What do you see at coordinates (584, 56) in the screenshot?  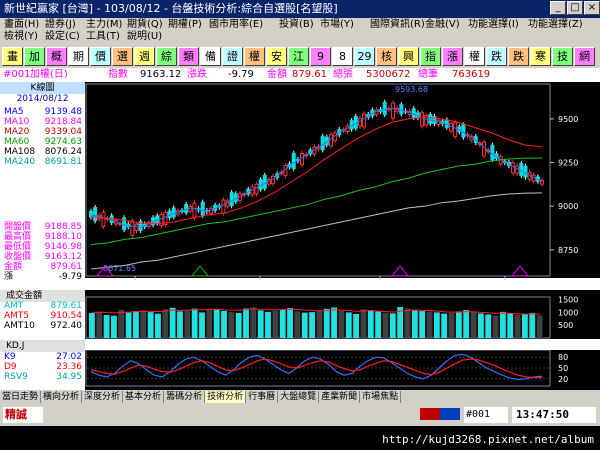 I see `toolbar-button-26: 網` at bounding box center [584, 56].